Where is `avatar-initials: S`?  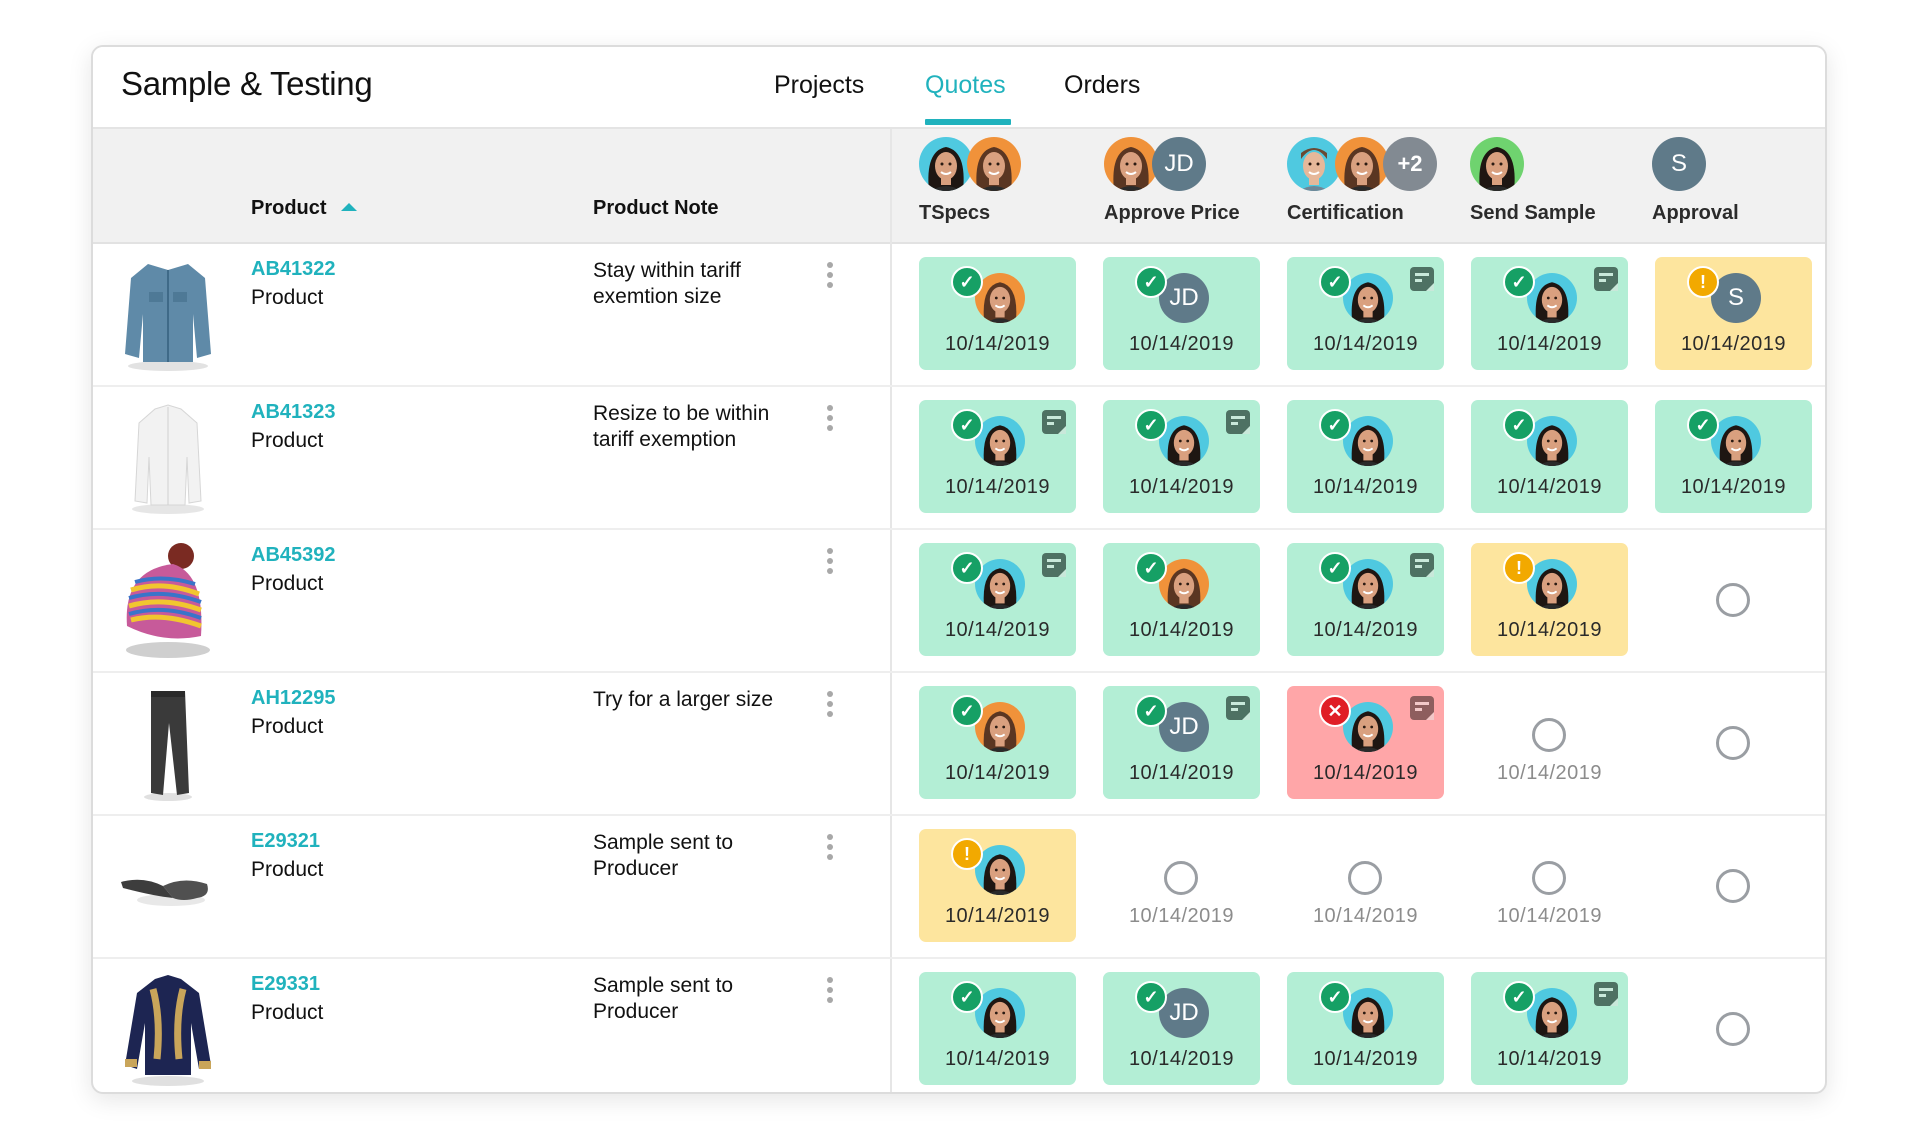
avatar-initials: S is located at coordinates (1679, 164).